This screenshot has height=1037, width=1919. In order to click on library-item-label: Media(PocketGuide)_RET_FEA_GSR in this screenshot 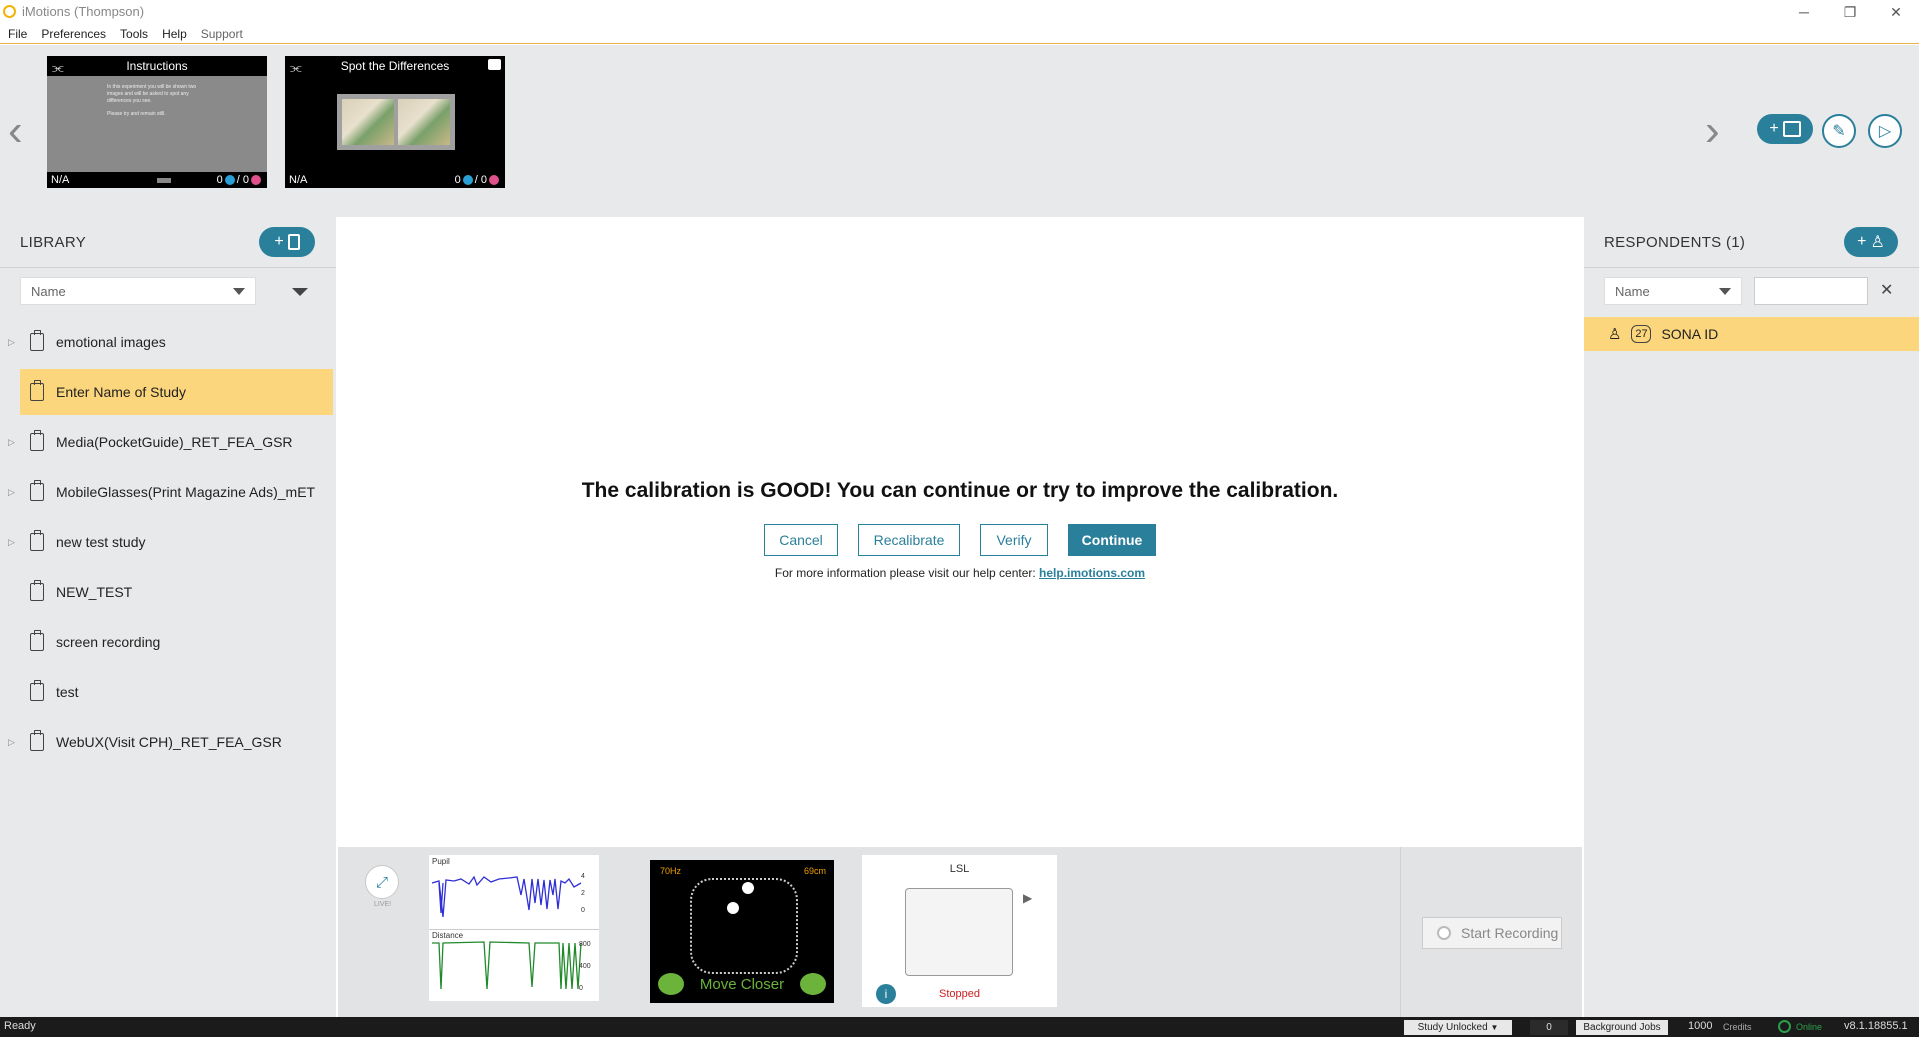, I will do `click(174, 442)`.